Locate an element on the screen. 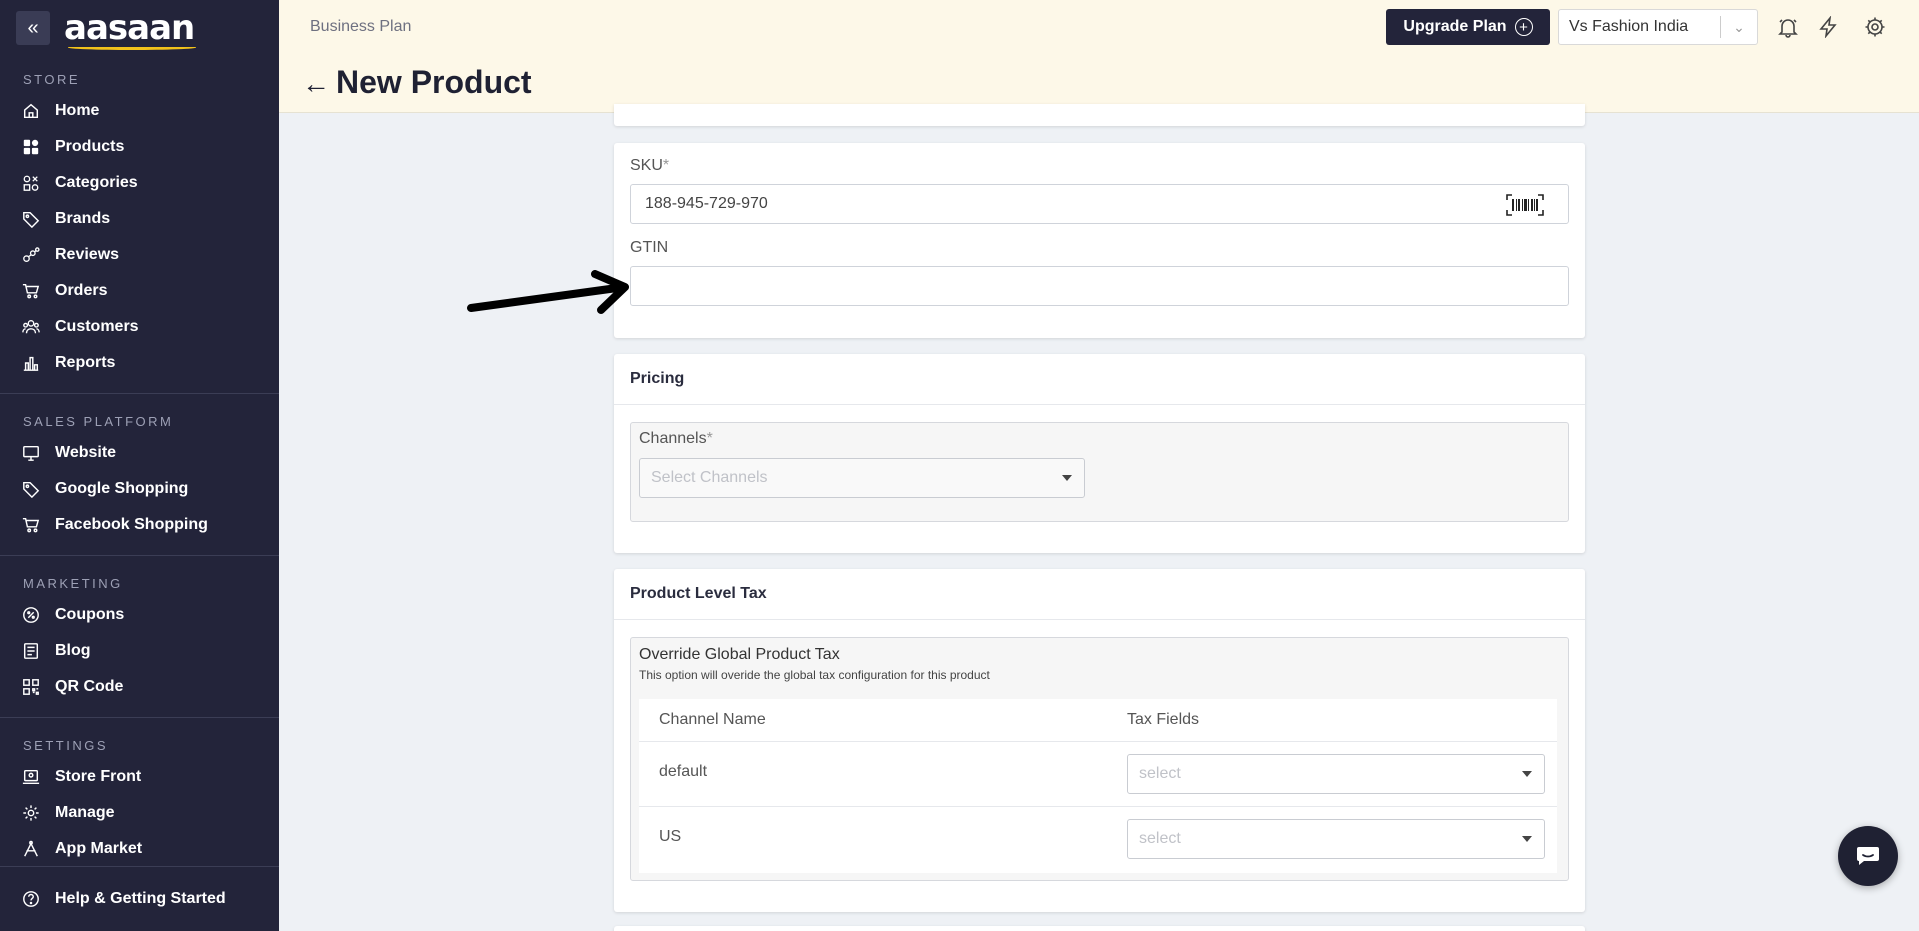 This screenshot has width=1919, height=931. override-title: Override Global Product Tax is located at coordinates (739, 654).